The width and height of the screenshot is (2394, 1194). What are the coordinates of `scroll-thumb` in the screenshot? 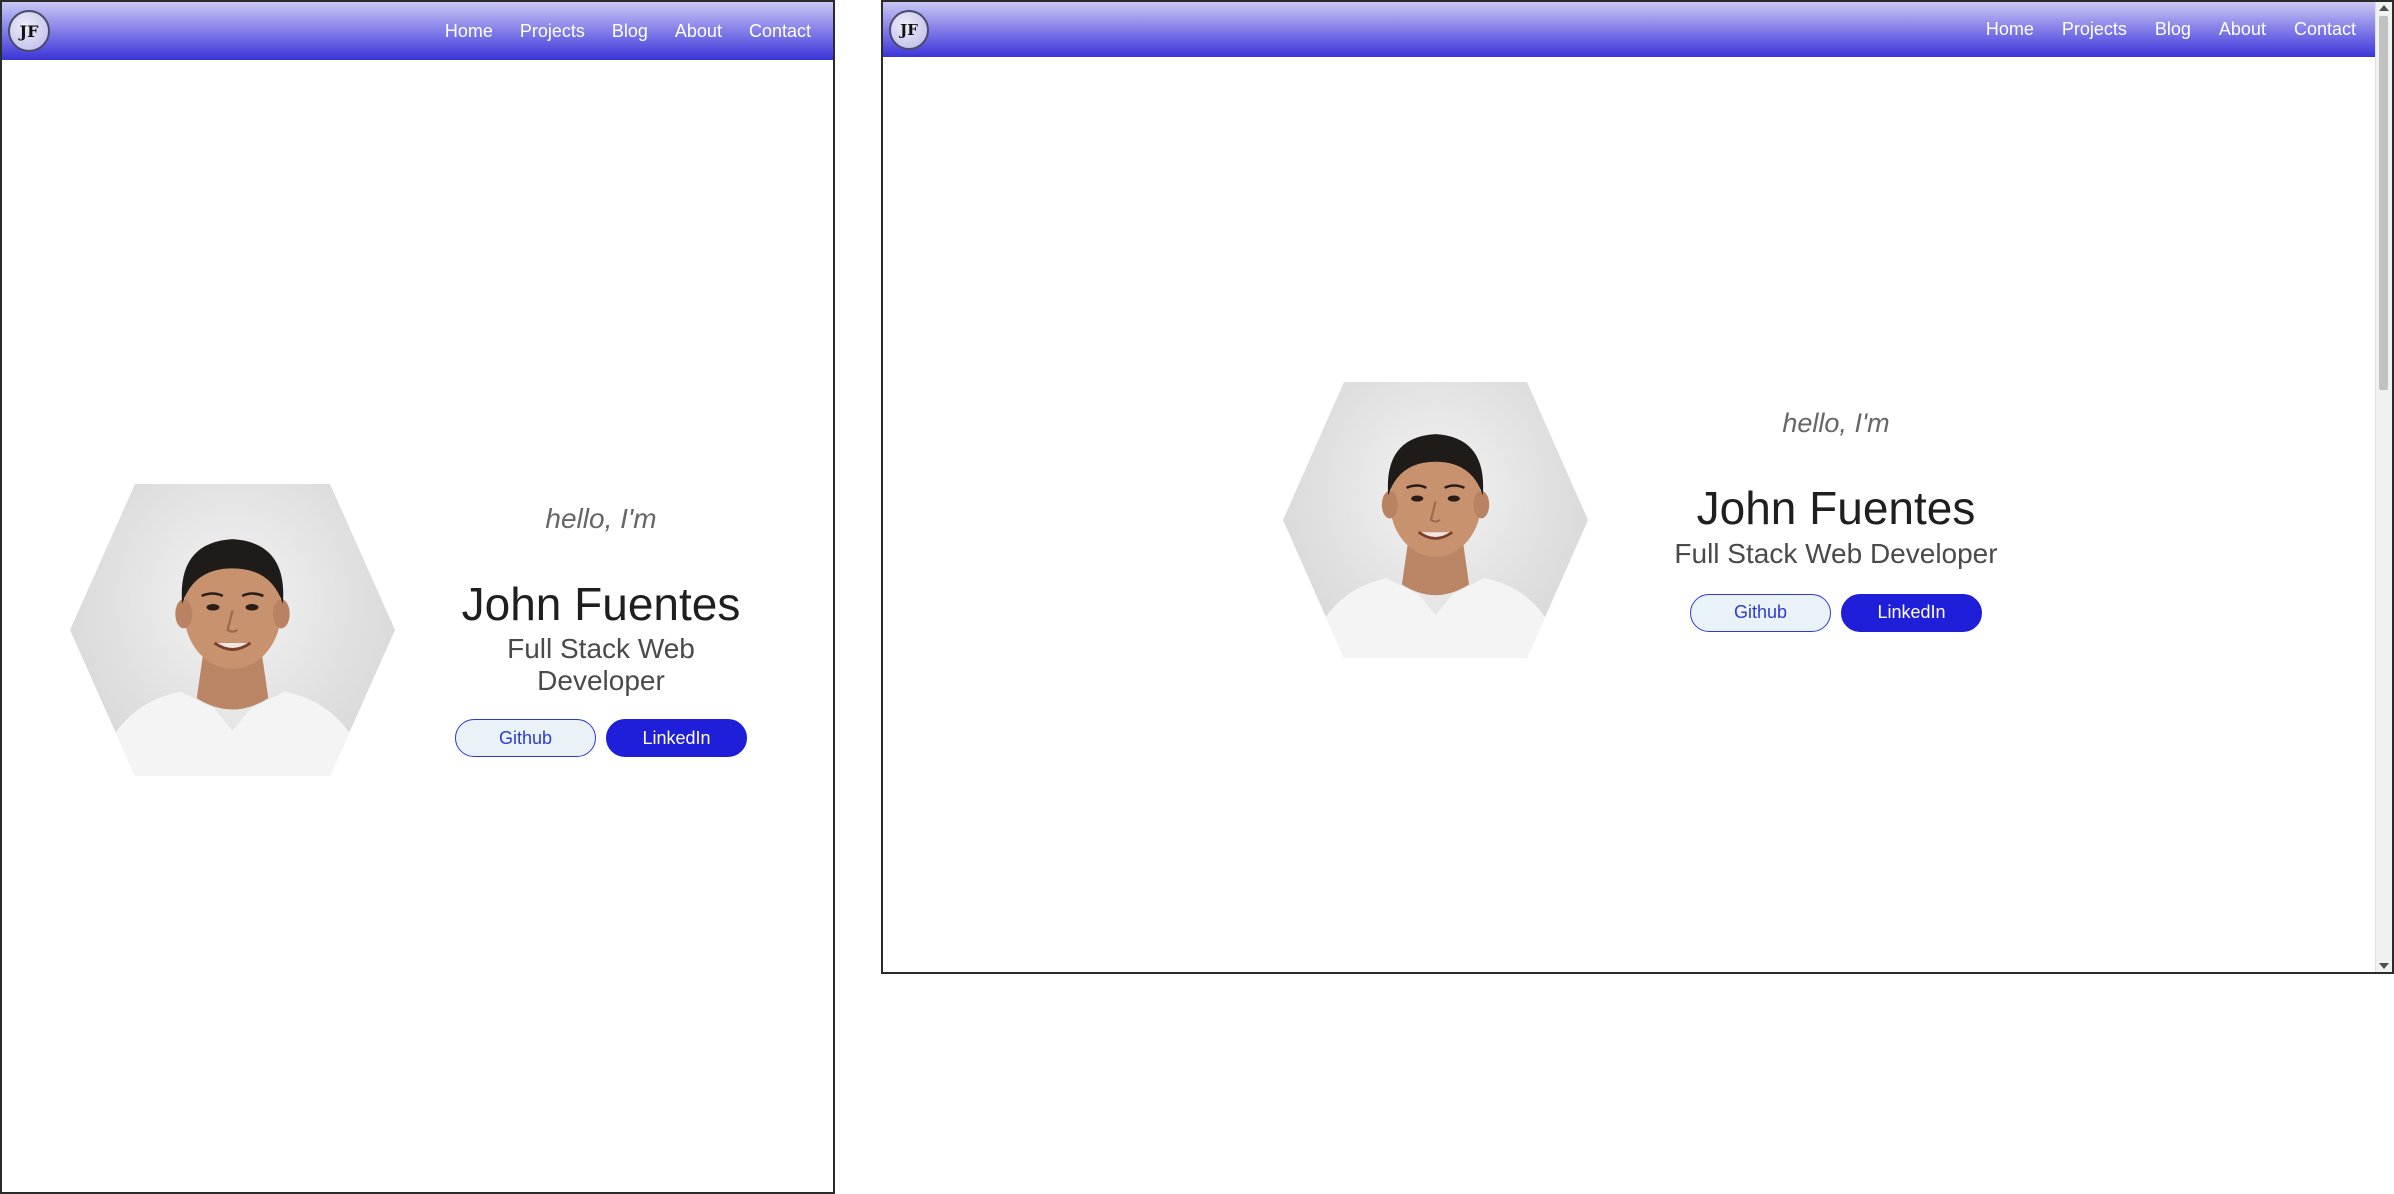 It's located at (2383, 203).